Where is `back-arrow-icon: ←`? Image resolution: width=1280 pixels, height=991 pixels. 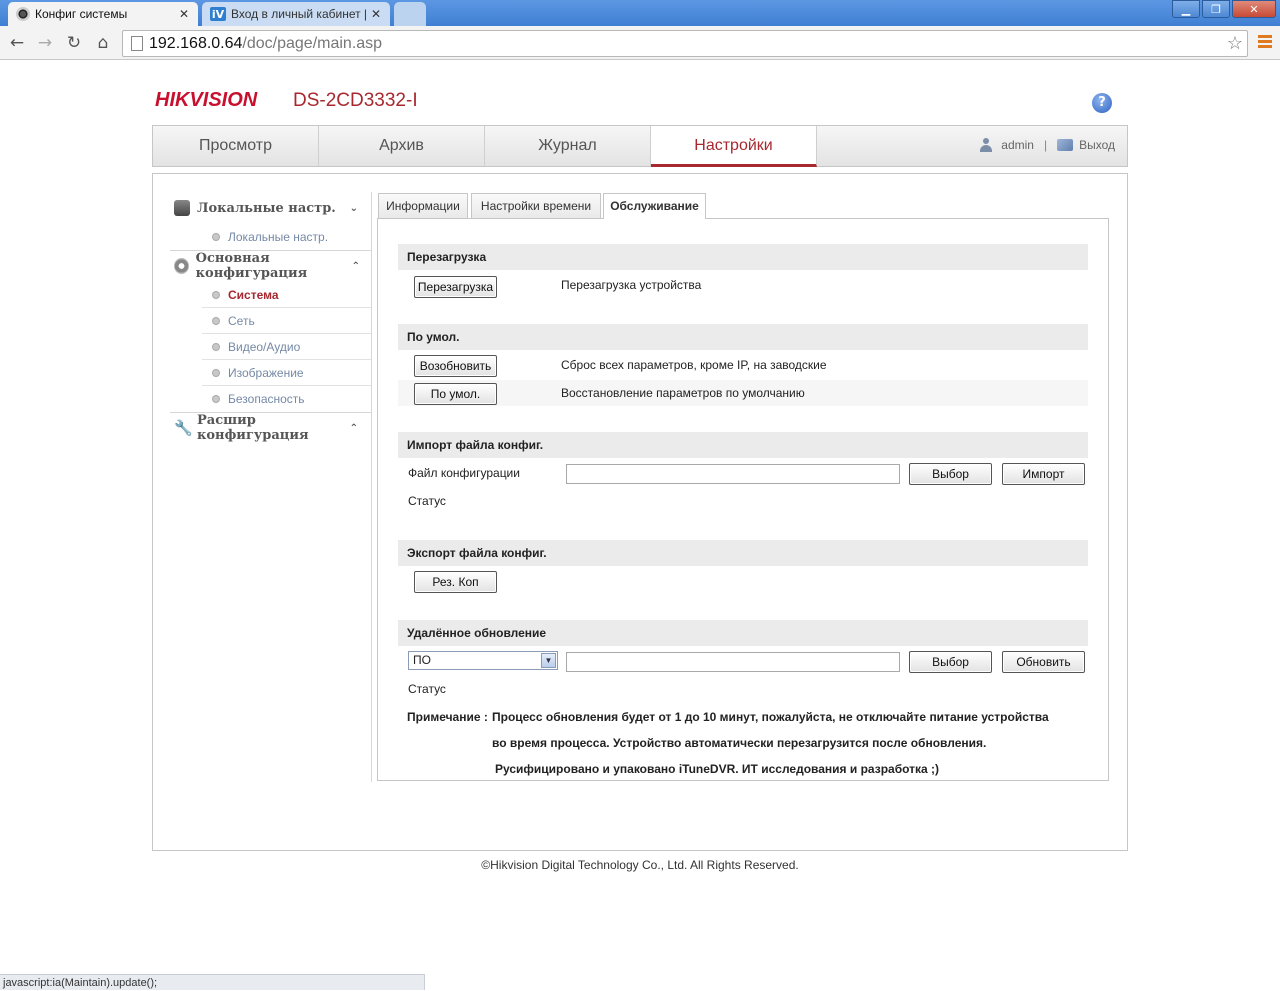
back-arrow-icon: ← is located at coordinates (17, 43).